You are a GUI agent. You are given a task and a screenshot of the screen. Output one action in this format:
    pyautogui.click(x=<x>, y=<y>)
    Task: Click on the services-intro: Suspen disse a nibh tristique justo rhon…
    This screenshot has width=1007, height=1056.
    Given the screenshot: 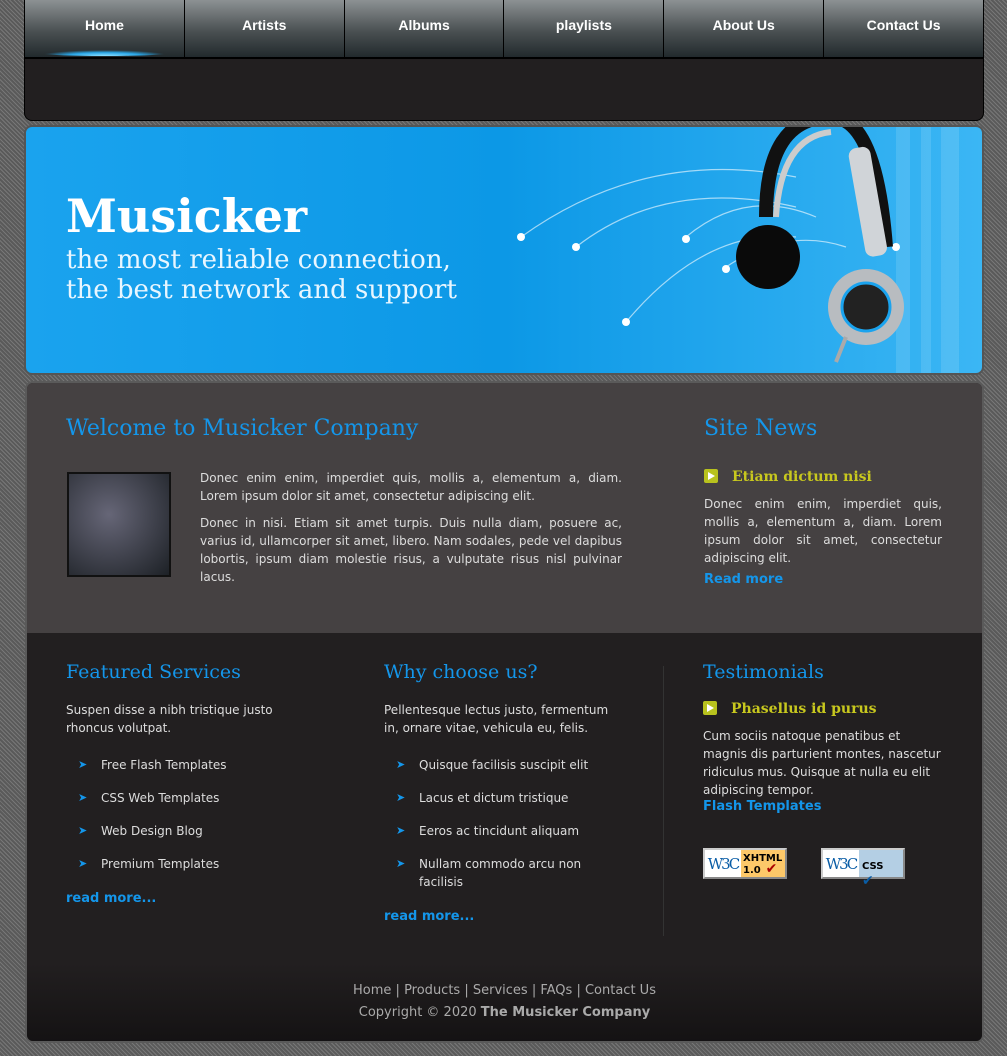 What is the action you would take?
    pyautogui.click(x=169, y=719)
    